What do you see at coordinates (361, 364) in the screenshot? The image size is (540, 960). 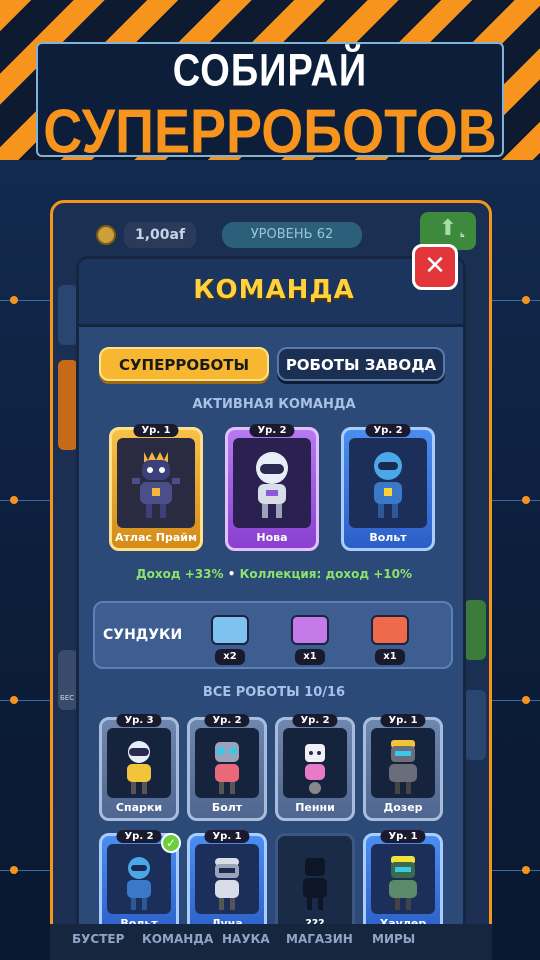 I see `tab-factory-robots: РОБОТЫ ЗАВОДА` at bounding box center [361, 364].